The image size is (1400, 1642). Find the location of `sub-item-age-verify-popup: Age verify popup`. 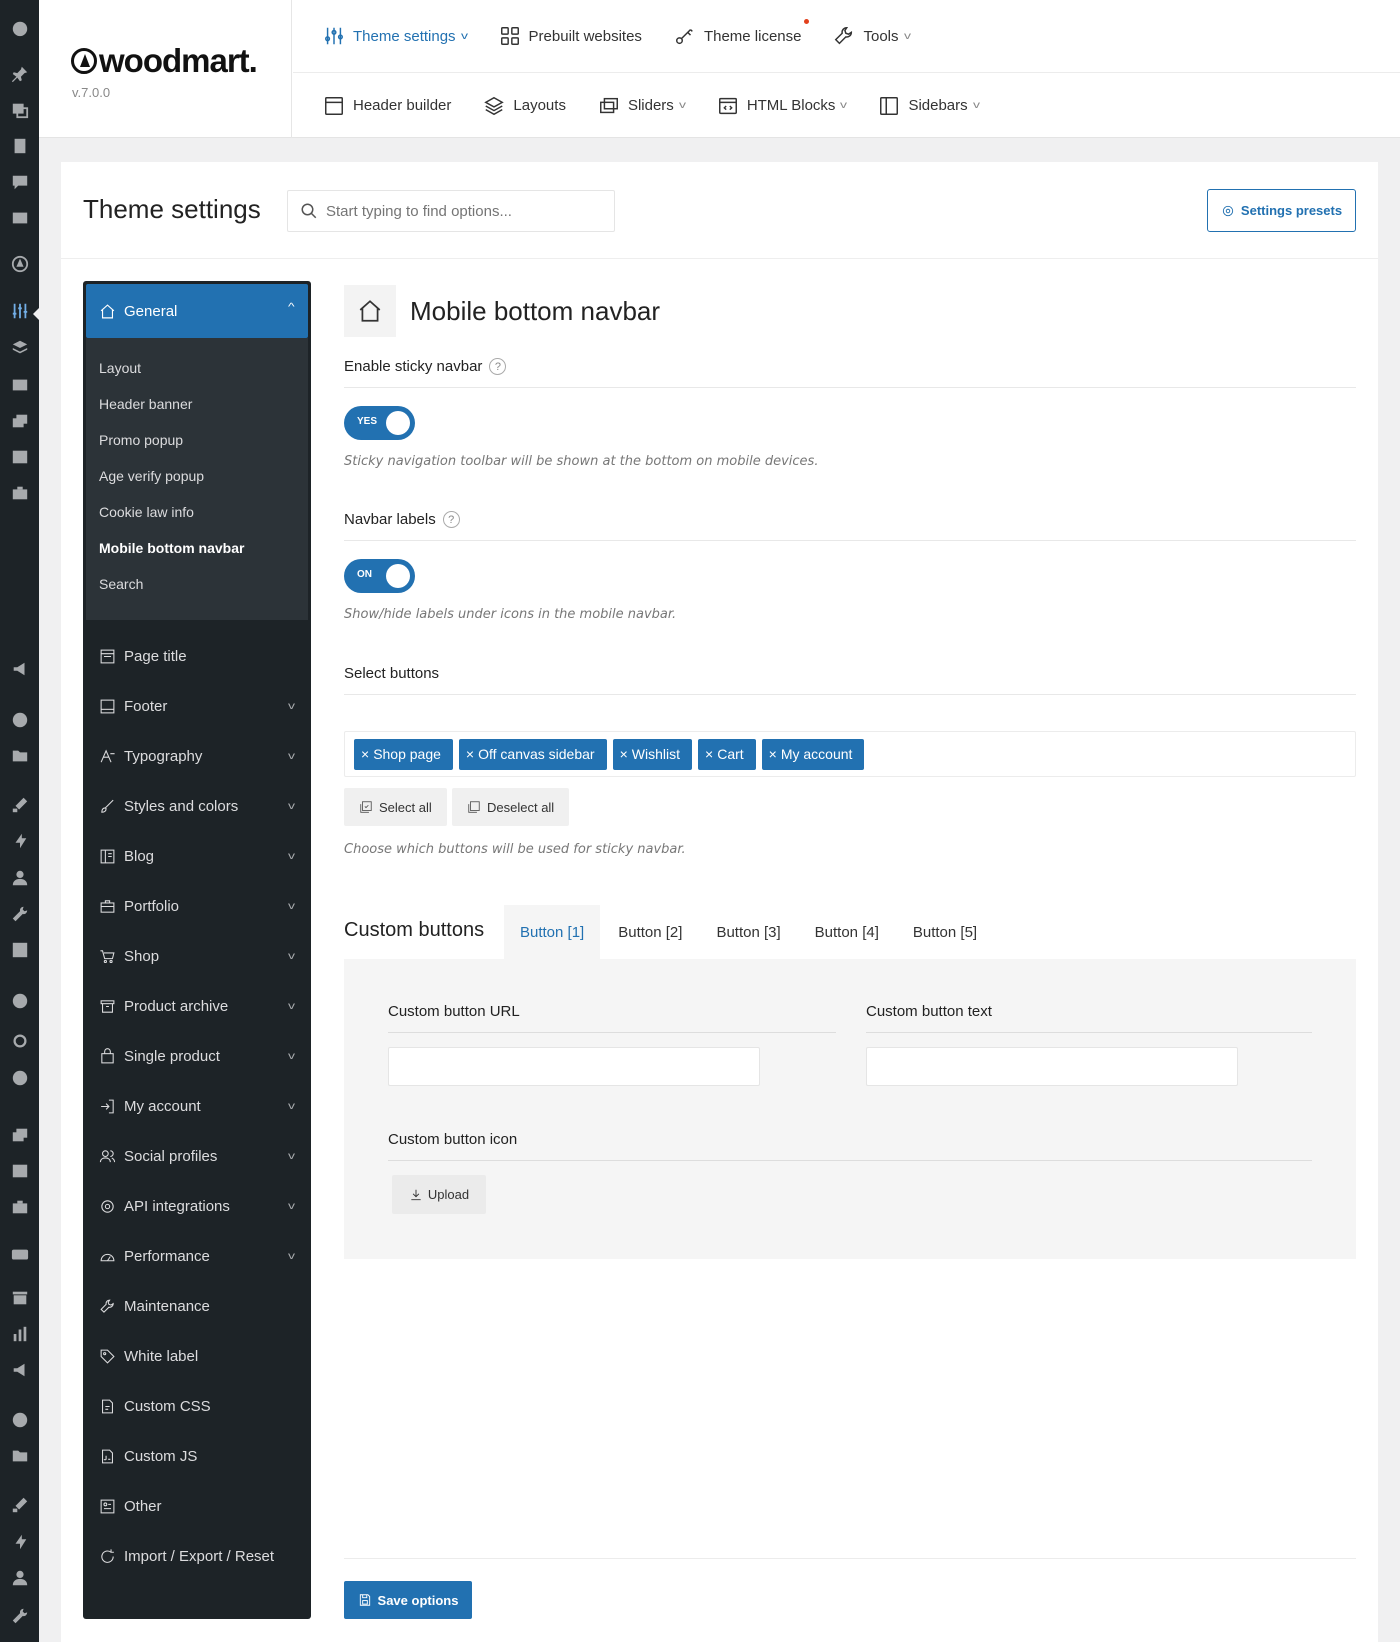

sub-item-age-verify-popup: Age verify popup is located at coordinates (151, 476).